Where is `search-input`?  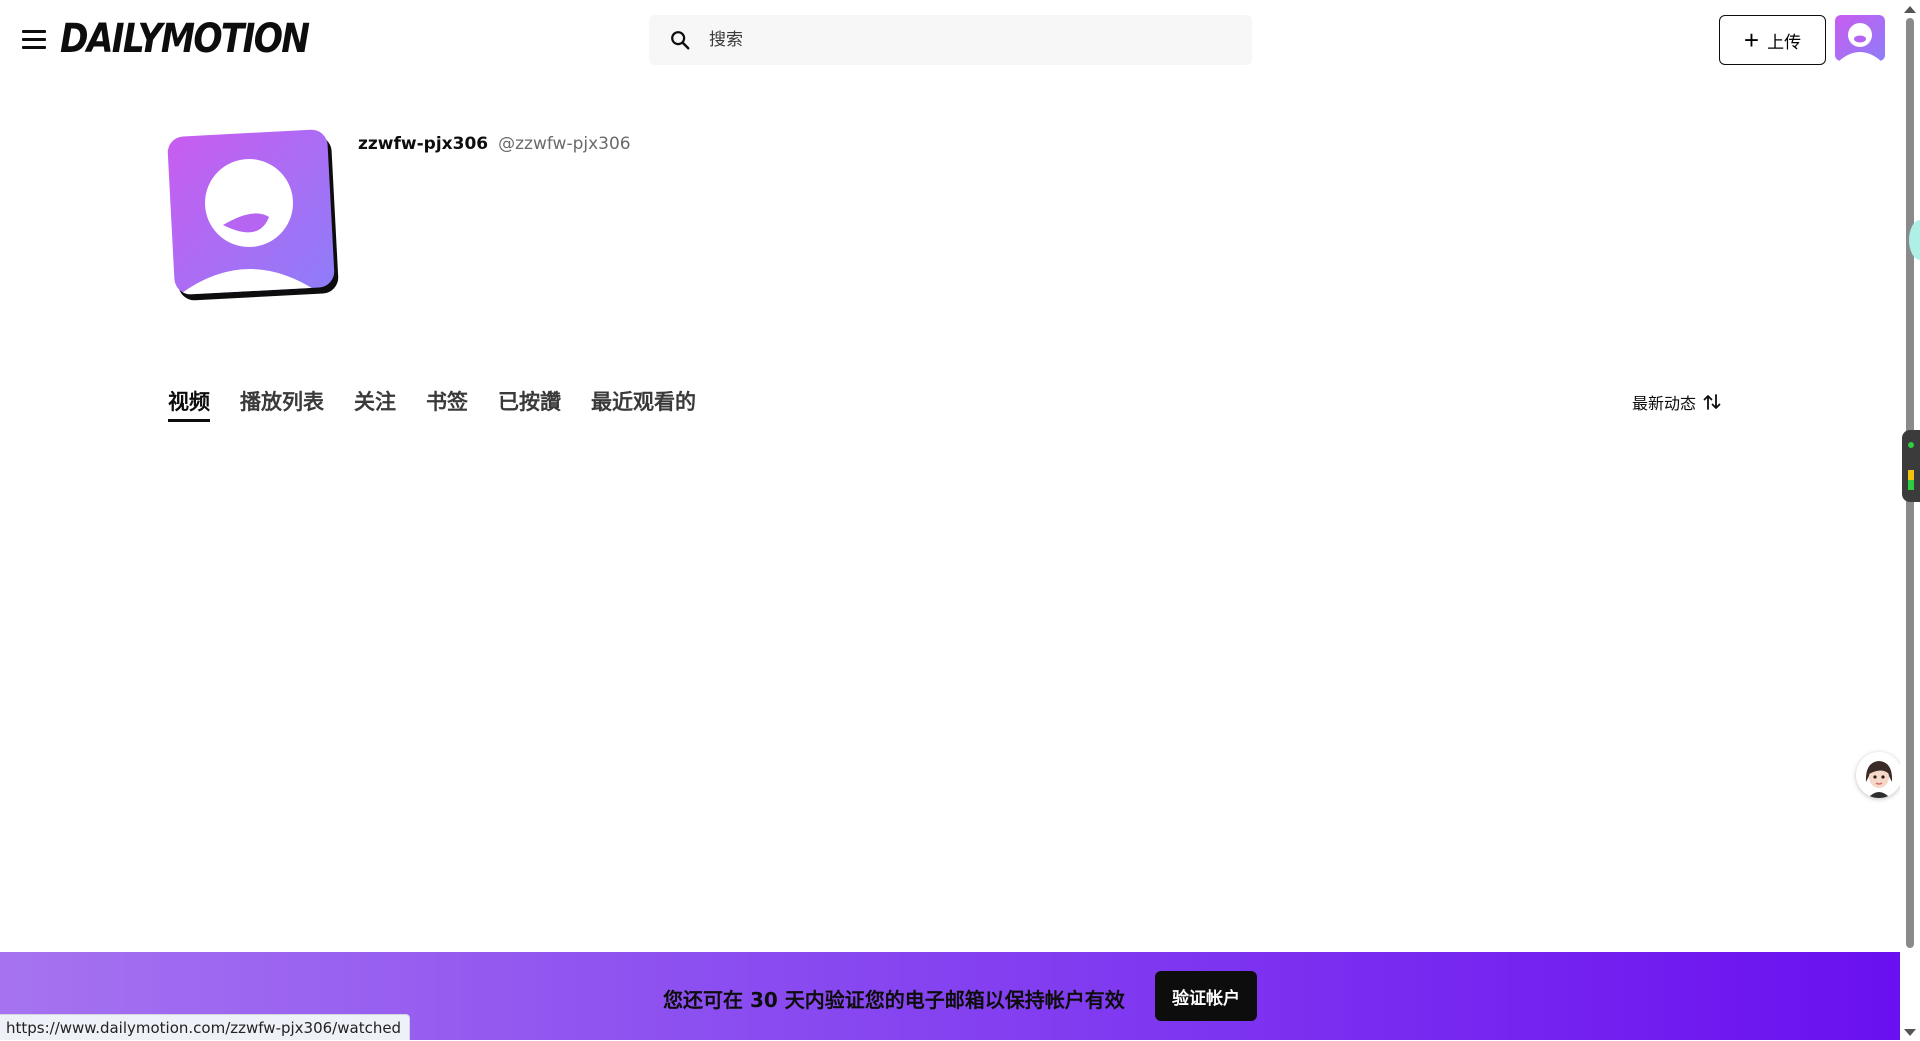 search-input is located at coordinates (967, 40).